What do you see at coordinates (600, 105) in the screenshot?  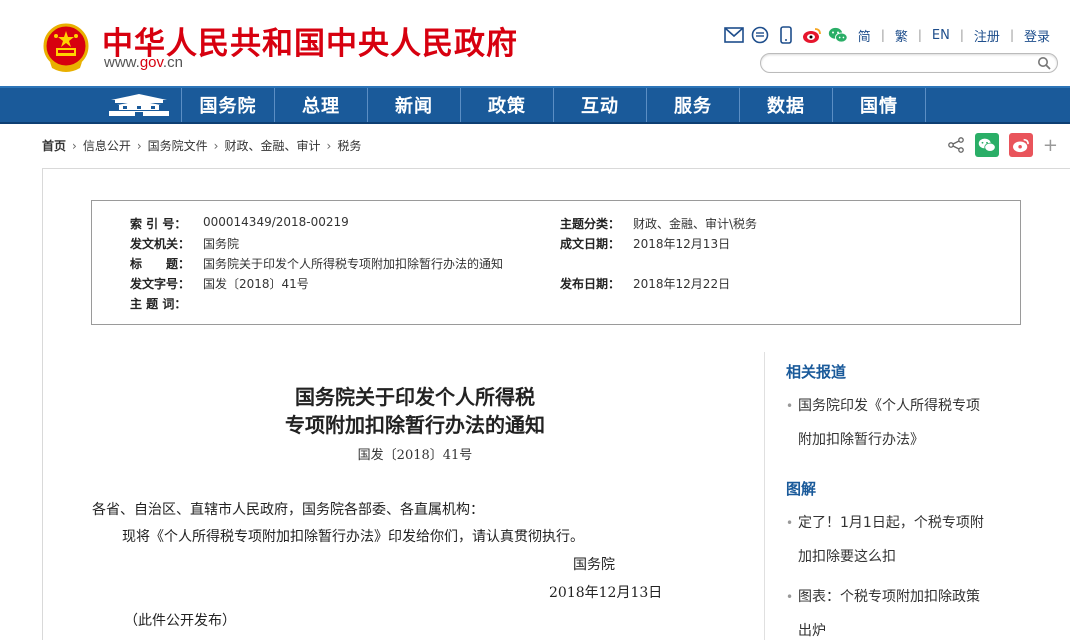 I see `nav-item-interaction: 互动` at bounding box center [600, 105].